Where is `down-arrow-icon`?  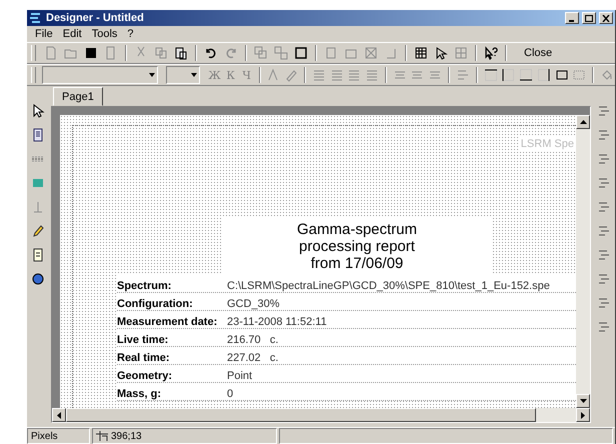
down-arrow-icon is located at coordinates (583, 401).